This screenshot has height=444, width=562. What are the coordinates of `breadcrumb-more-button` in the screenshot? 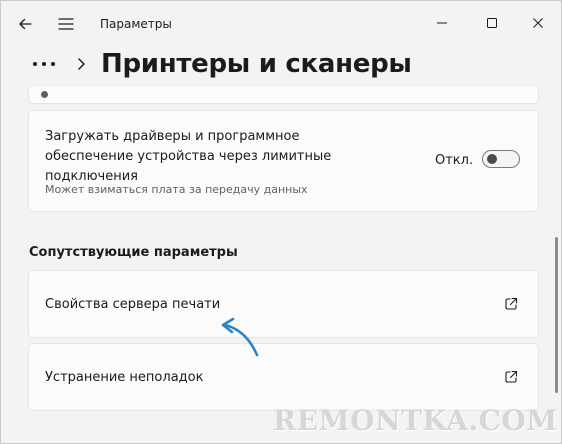 It's located at (44, 64).